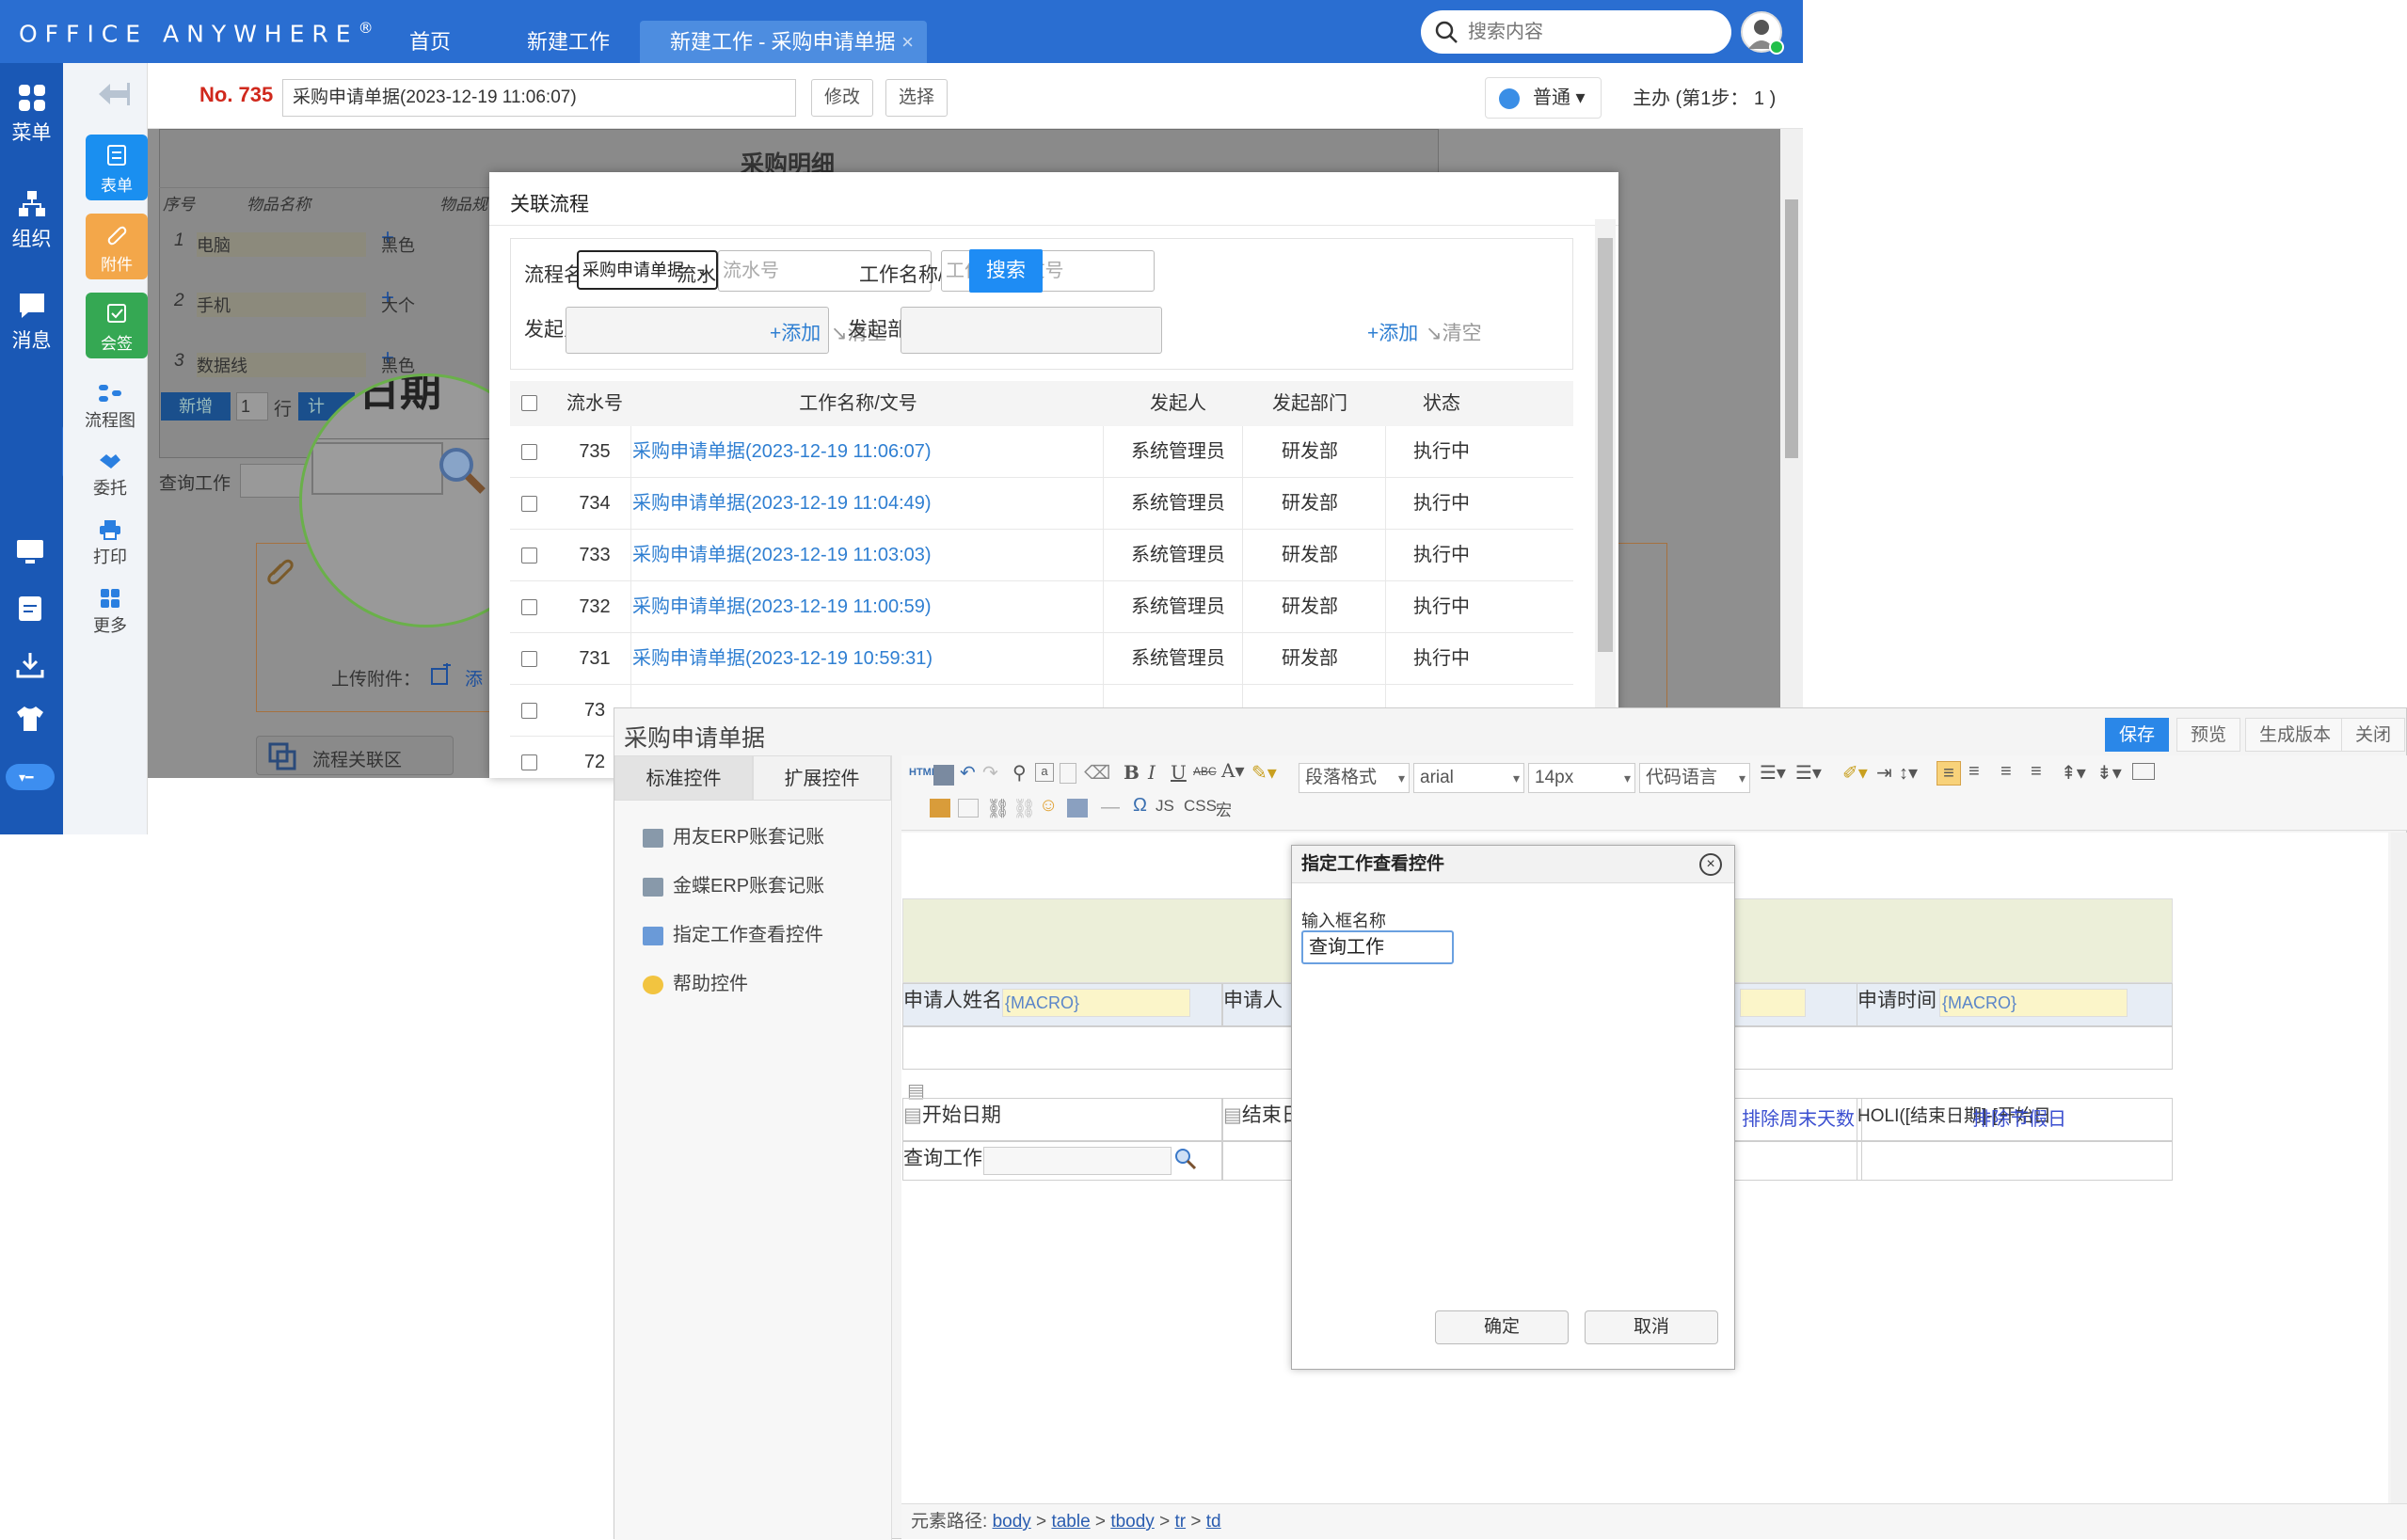 The height and width of the screenshot is (1540, 2407). Describe the element at coordinates (110, 543) in the screenshot. I see `print-item: 打印` at that location.